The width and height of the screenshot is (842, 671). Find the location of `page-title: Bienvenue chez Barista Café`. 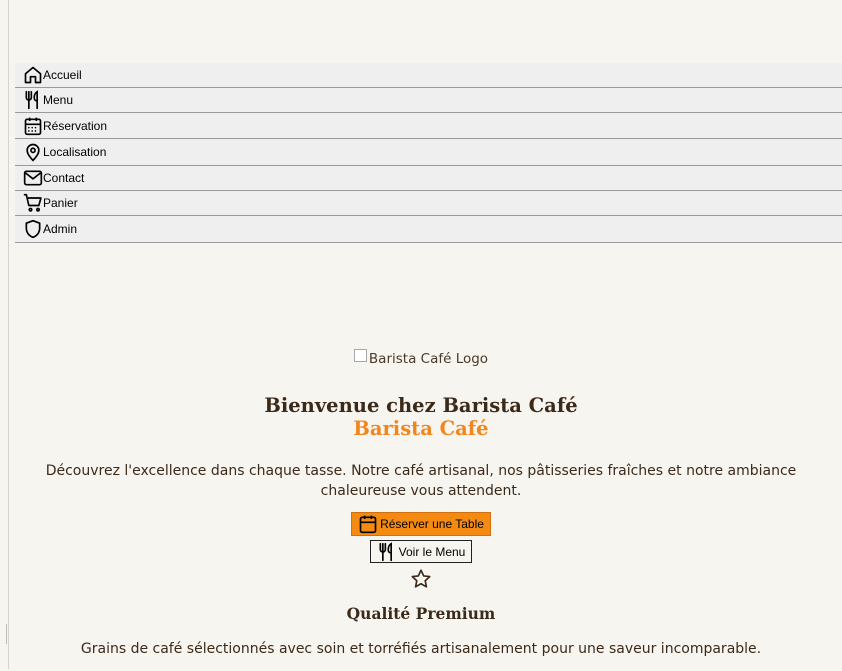

page-title: Bienvenue chez Barista Café is located at coordinates (421, 405).